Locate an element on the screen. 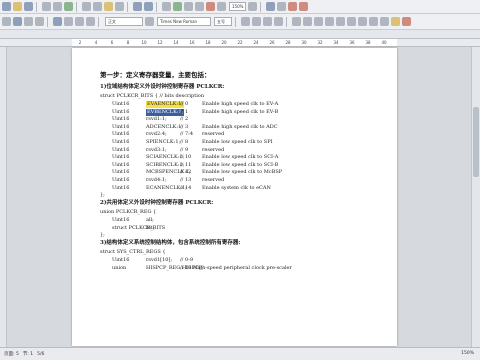 The width and height of the screenshot is (480, 360). format-painter-icon is located at coordinates (119, 6).